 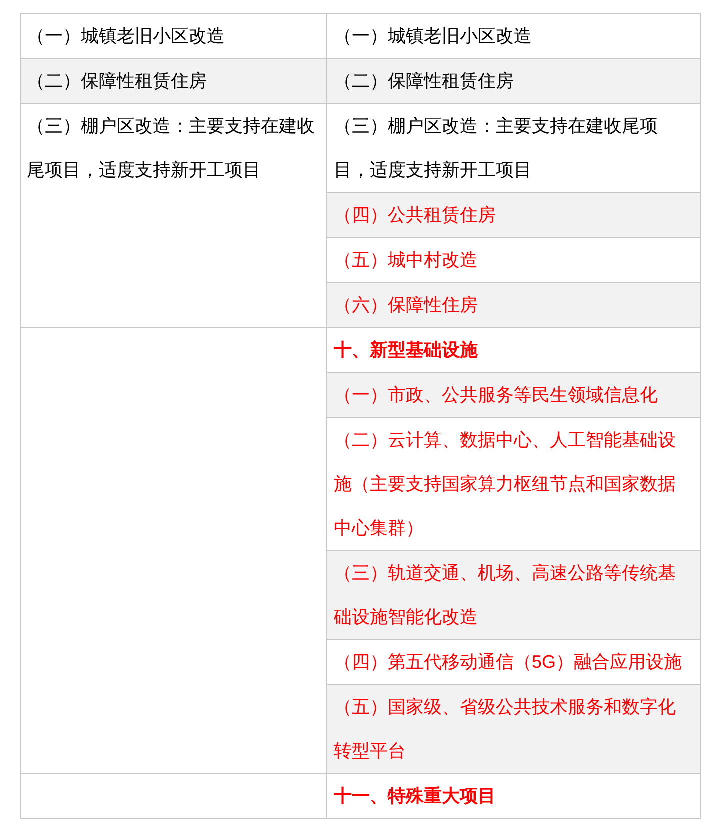 What do you see at coordinates (513, 394) in the screenshot?
I see `table-cell: （一）市政、公共服务等民生领域信息化` at bounding box center [513, 394].